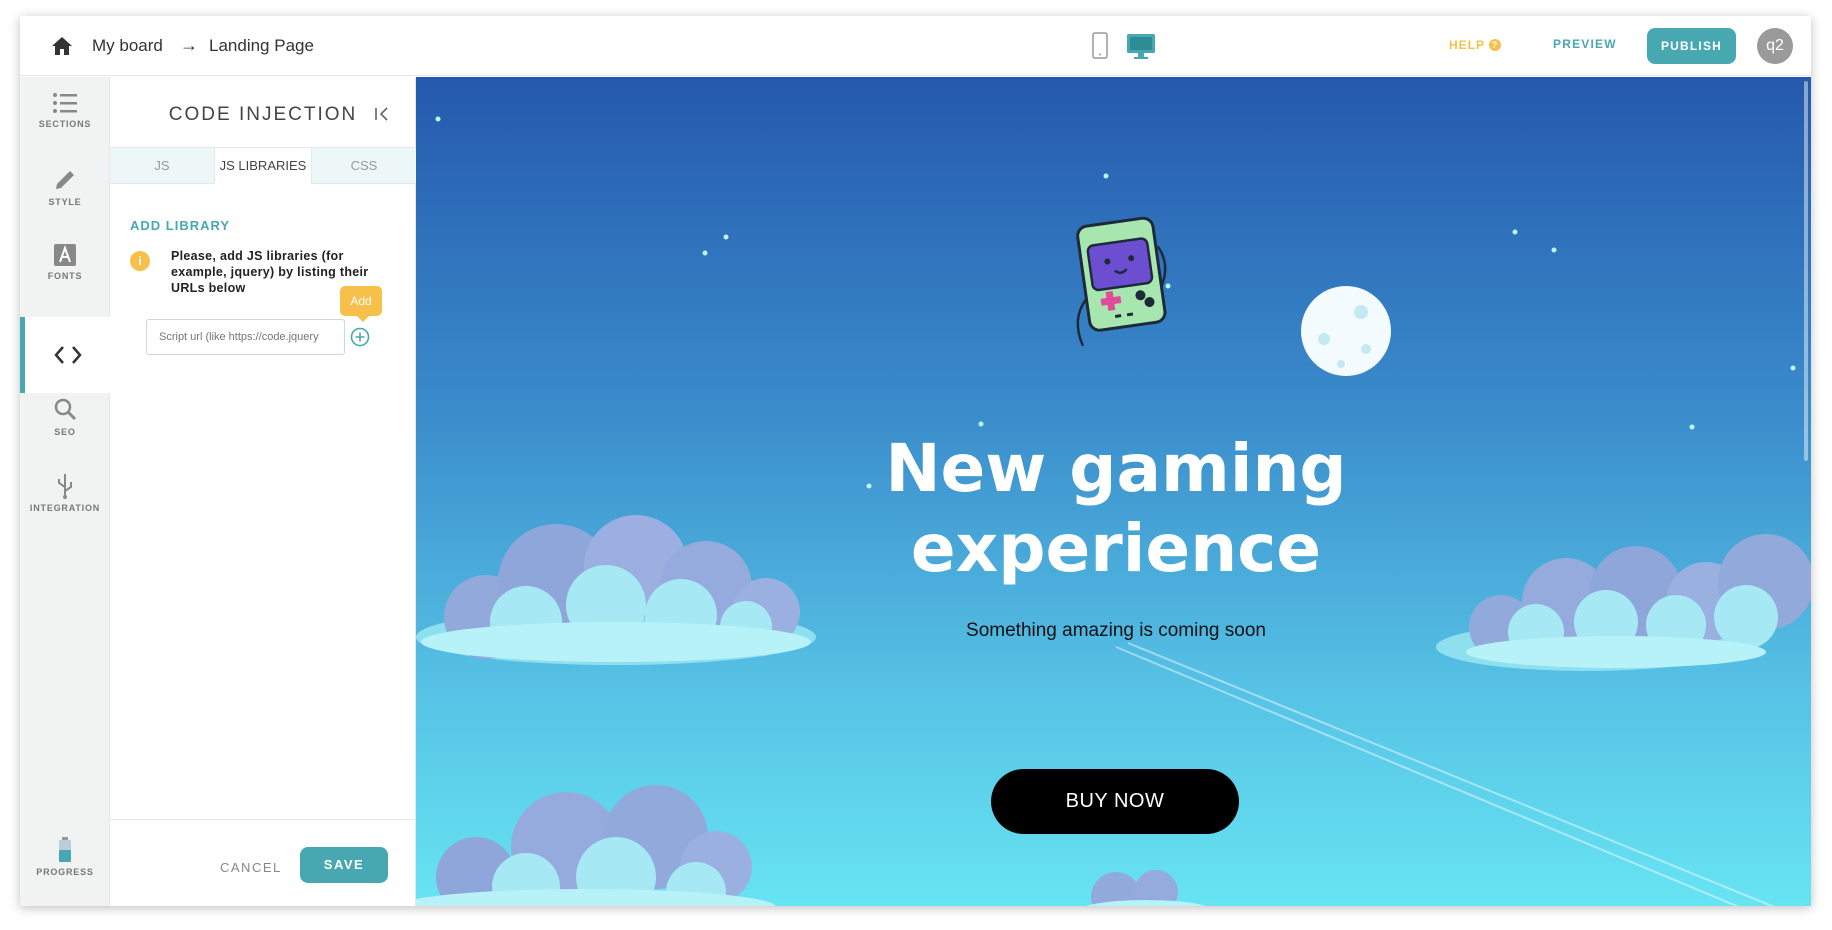 This screenshot has height=930, width=1832. I want to click on panel-footer: CANCEL SAVE, so click(263, 862).